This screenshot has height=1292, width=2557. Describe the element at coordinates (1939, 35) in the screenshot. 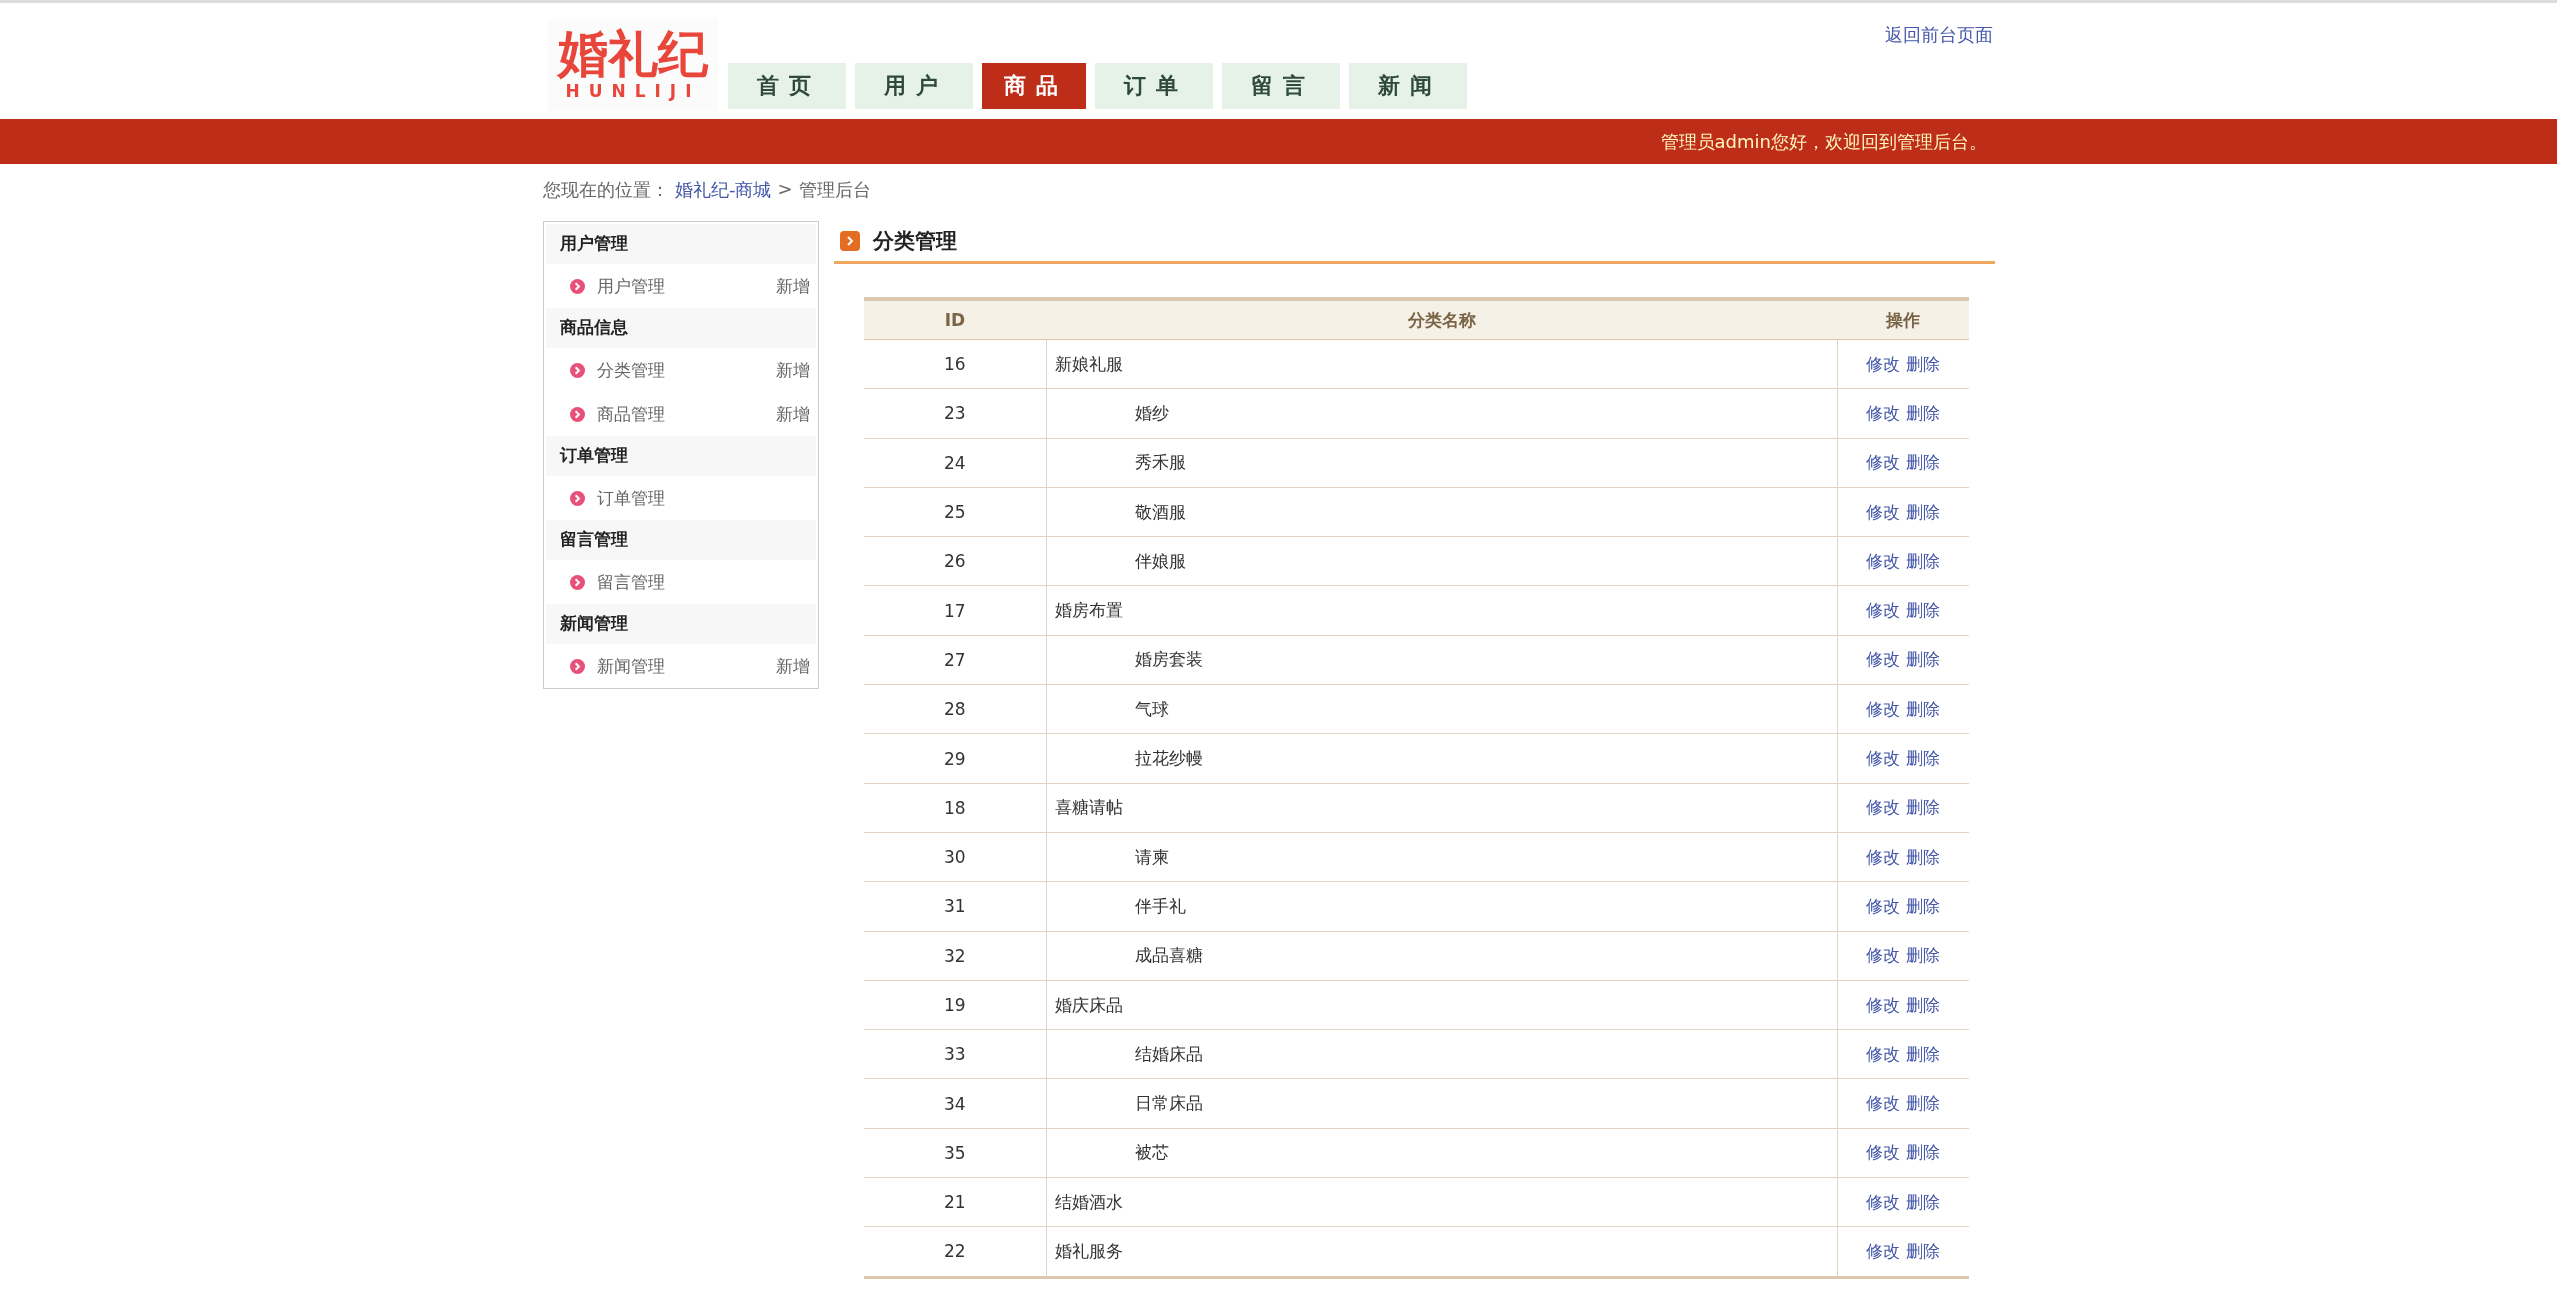

I see `back-link: 返回前台页面` at that location.